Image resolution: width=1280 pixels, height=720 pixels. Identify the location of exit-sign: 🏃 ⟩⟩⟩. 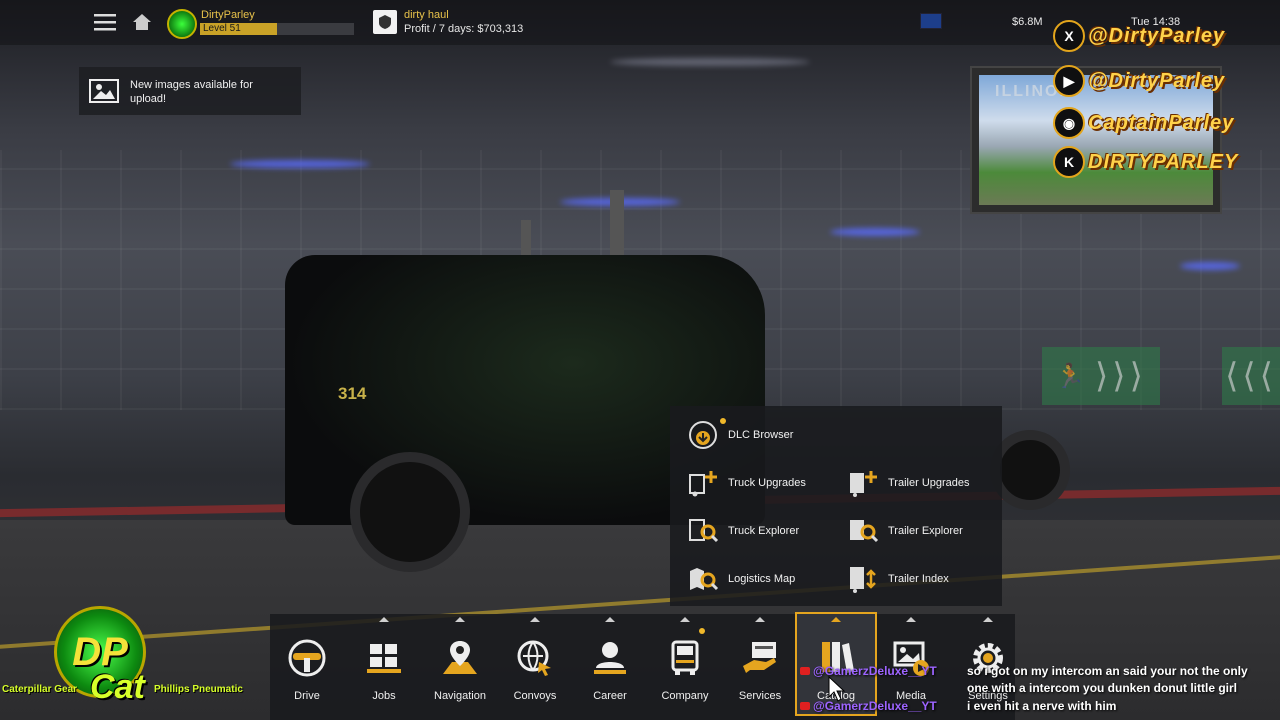
(1101, 376).